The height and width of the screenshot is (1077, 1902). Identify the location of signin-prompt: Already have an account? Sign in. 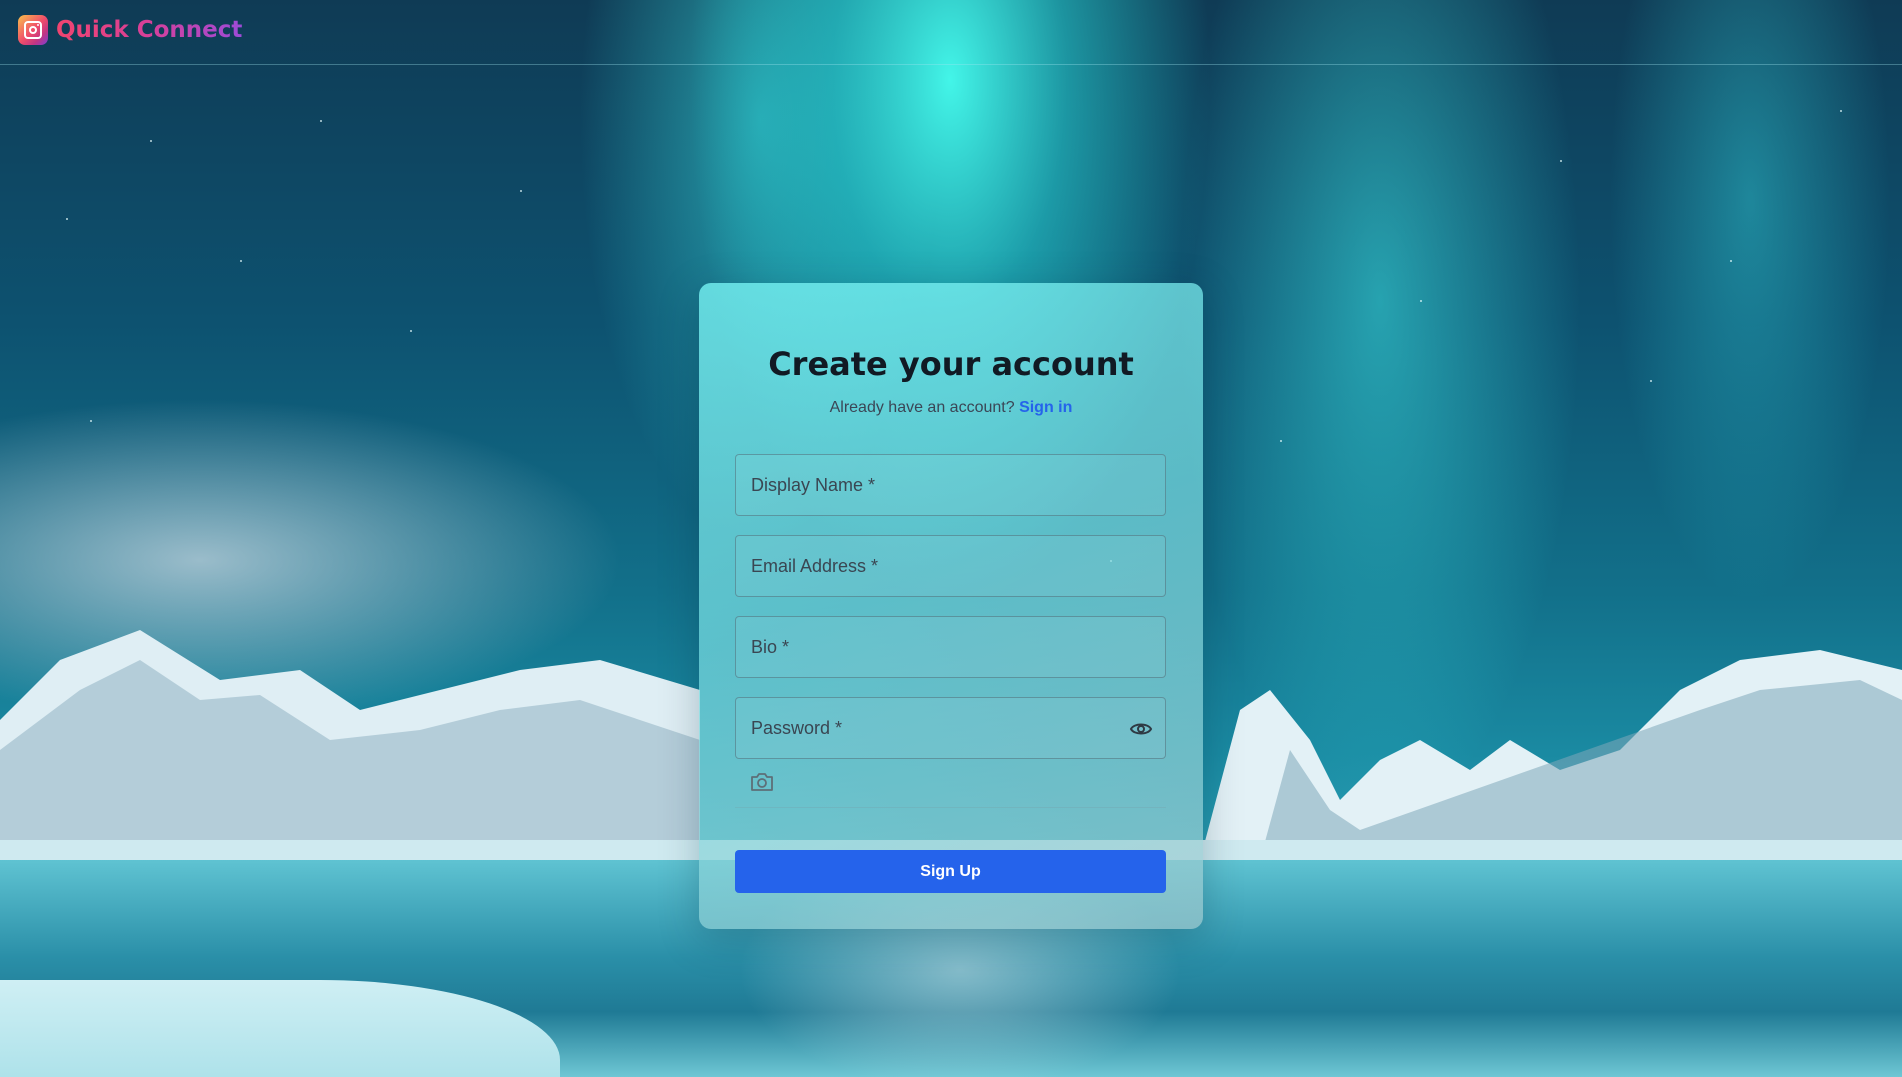
(951, 408).